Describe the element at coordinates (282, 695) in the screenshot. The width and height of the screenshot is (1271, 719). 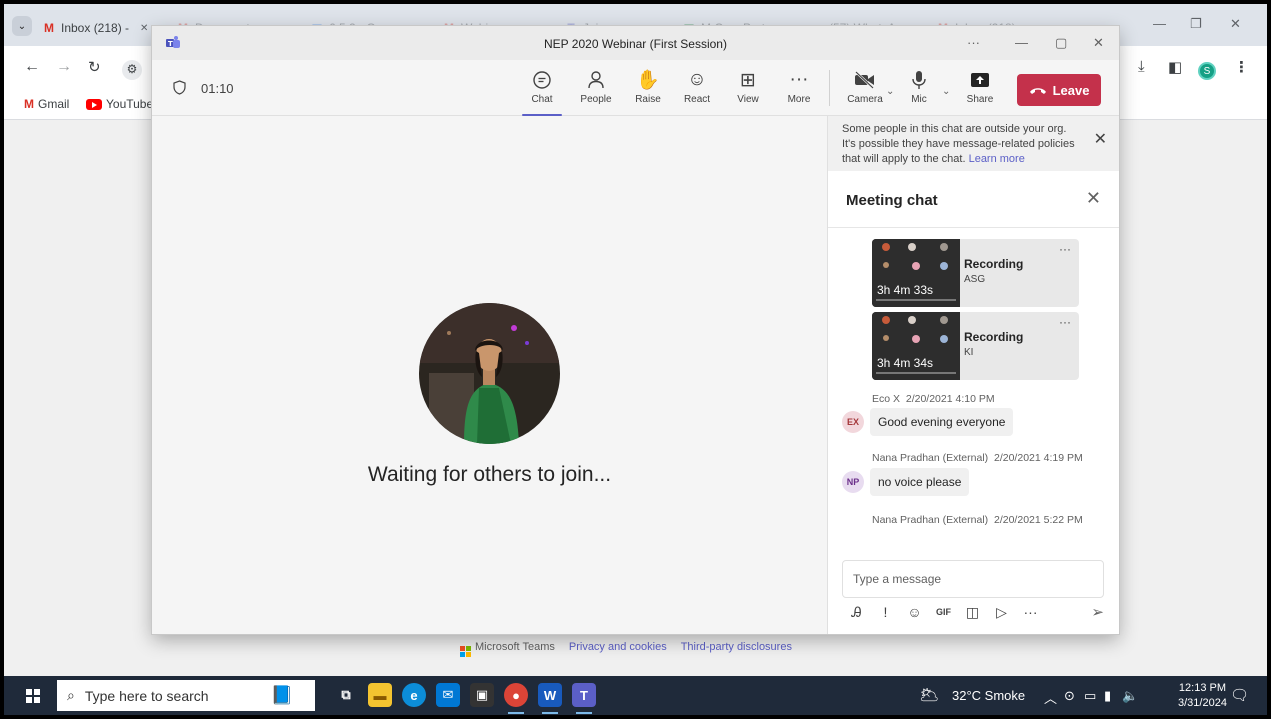
I see `search-highlight-icon: 📘` at that location.